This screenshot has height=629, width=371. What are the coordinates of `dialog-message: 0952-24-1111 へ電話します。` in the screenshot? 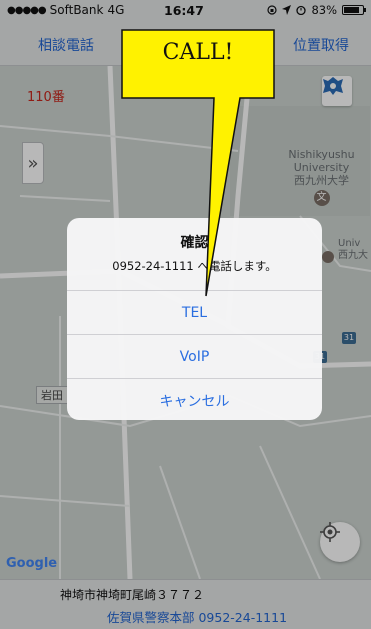 It's located at (194, 266).